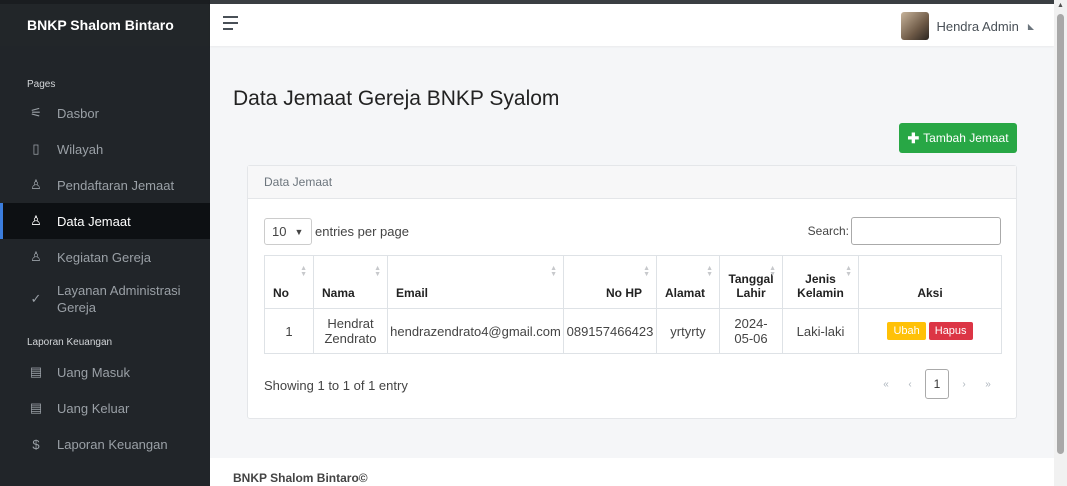 The width and height of the screenshot is (1067, 486). I want to click on sidebar-item-label: Wilayah, so click(80, 149).